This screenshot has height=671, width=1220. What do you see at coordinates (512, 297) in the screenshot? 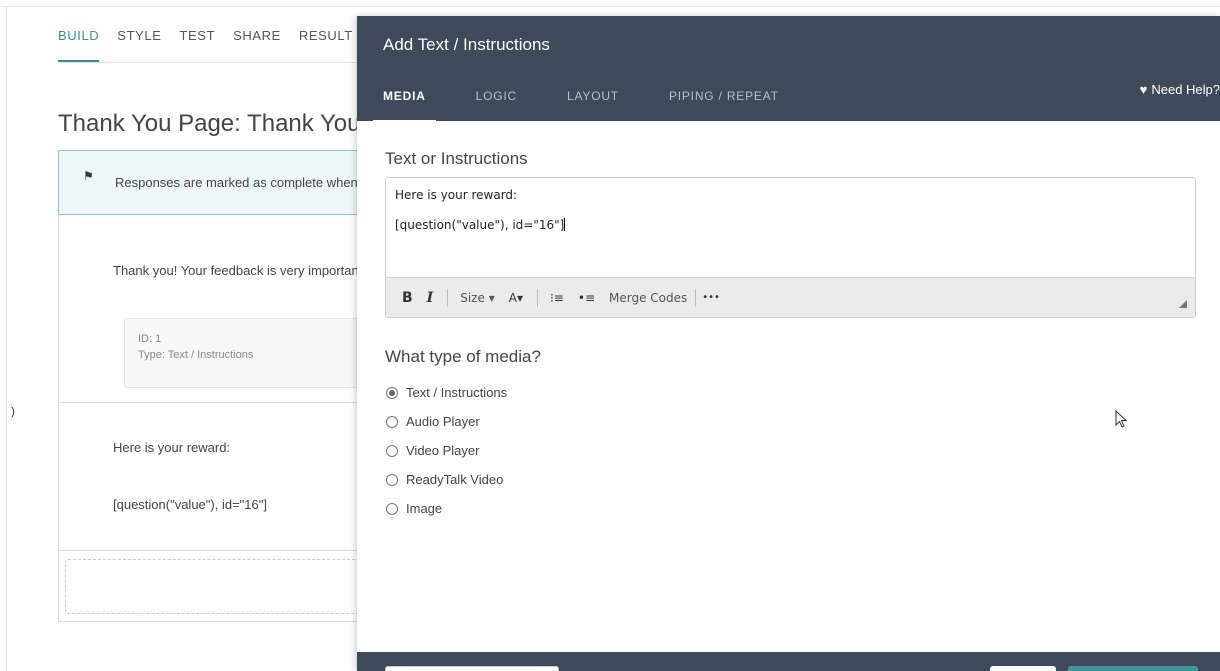
I see `text-color-icon: A` at bounding box center [512, 297].